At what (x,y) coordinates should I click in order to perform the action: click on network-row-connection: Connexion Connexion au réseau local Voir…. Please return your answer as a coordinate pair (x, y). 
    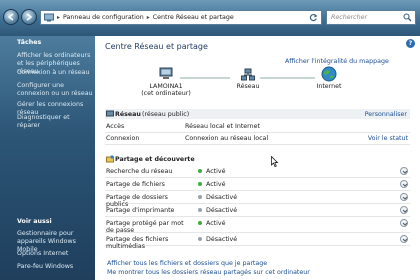
    Looking at the image, I should click on (257, 139).